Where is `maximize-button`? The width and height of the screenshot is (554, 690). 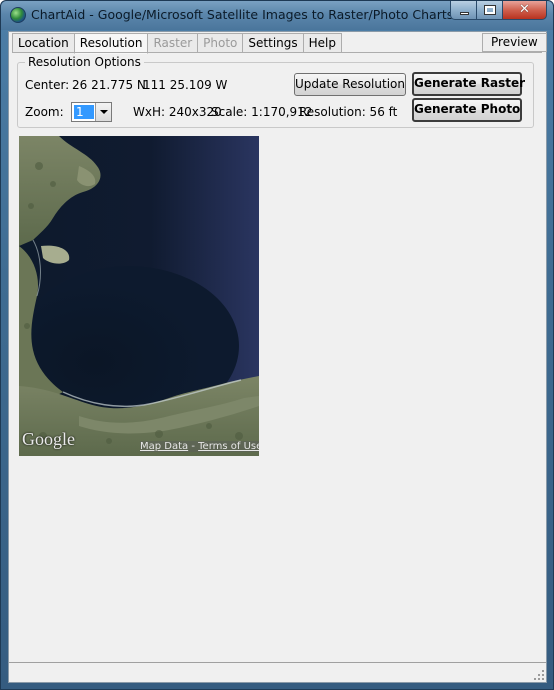 maximize-button is located at coordinates (490, 10).